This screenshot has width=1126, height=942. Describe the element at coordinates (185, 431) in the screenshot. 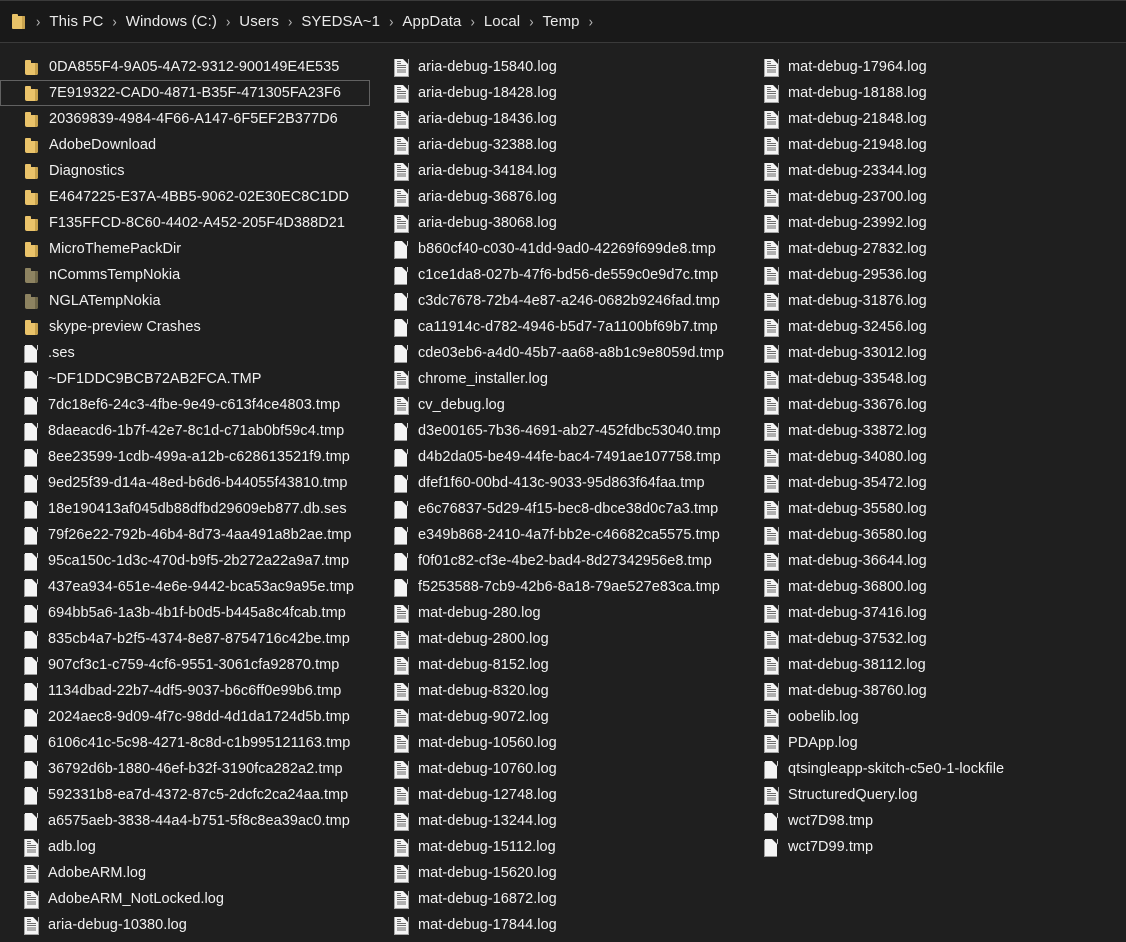

I see `file-list-item: 8daeacd6-1b7f-42e7-8c1d-c71ab0bf59c4.tmp` at that location.